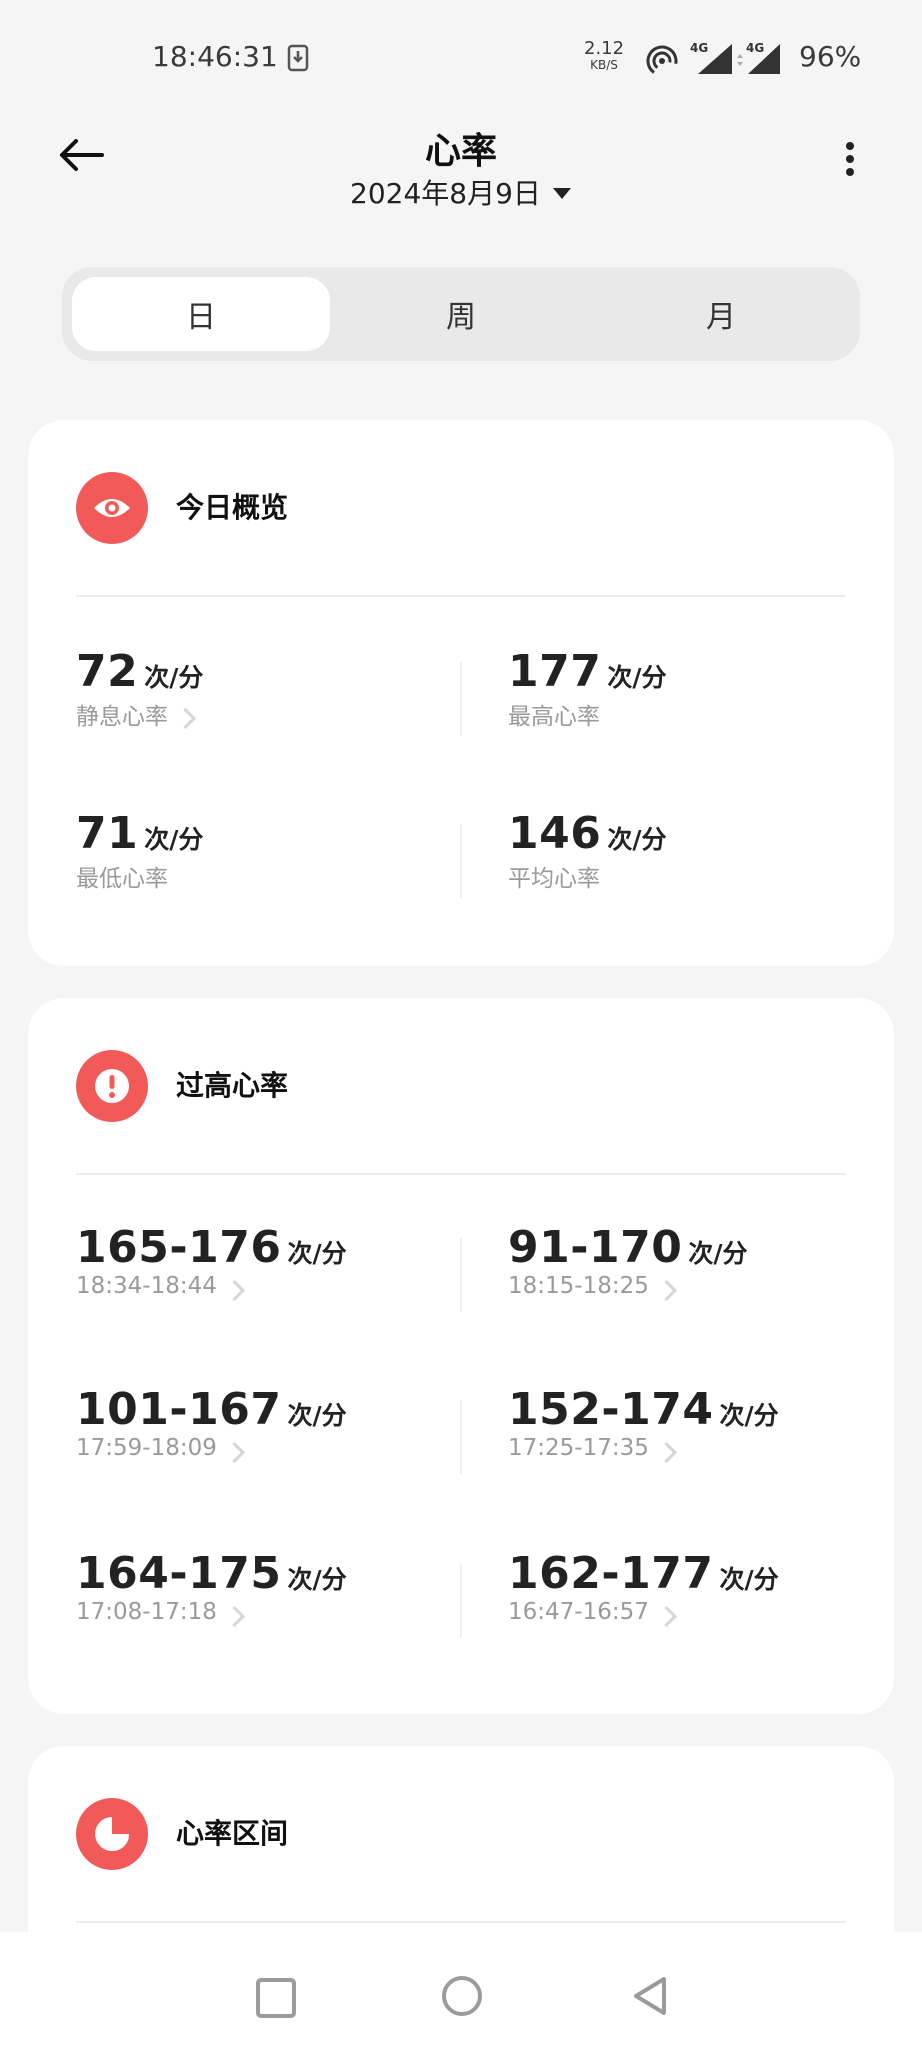 This screenshot has width=922, height=2048. Describe the element at coordinates (462, 1996) in the screenshot. I see `home-icon` at that location.